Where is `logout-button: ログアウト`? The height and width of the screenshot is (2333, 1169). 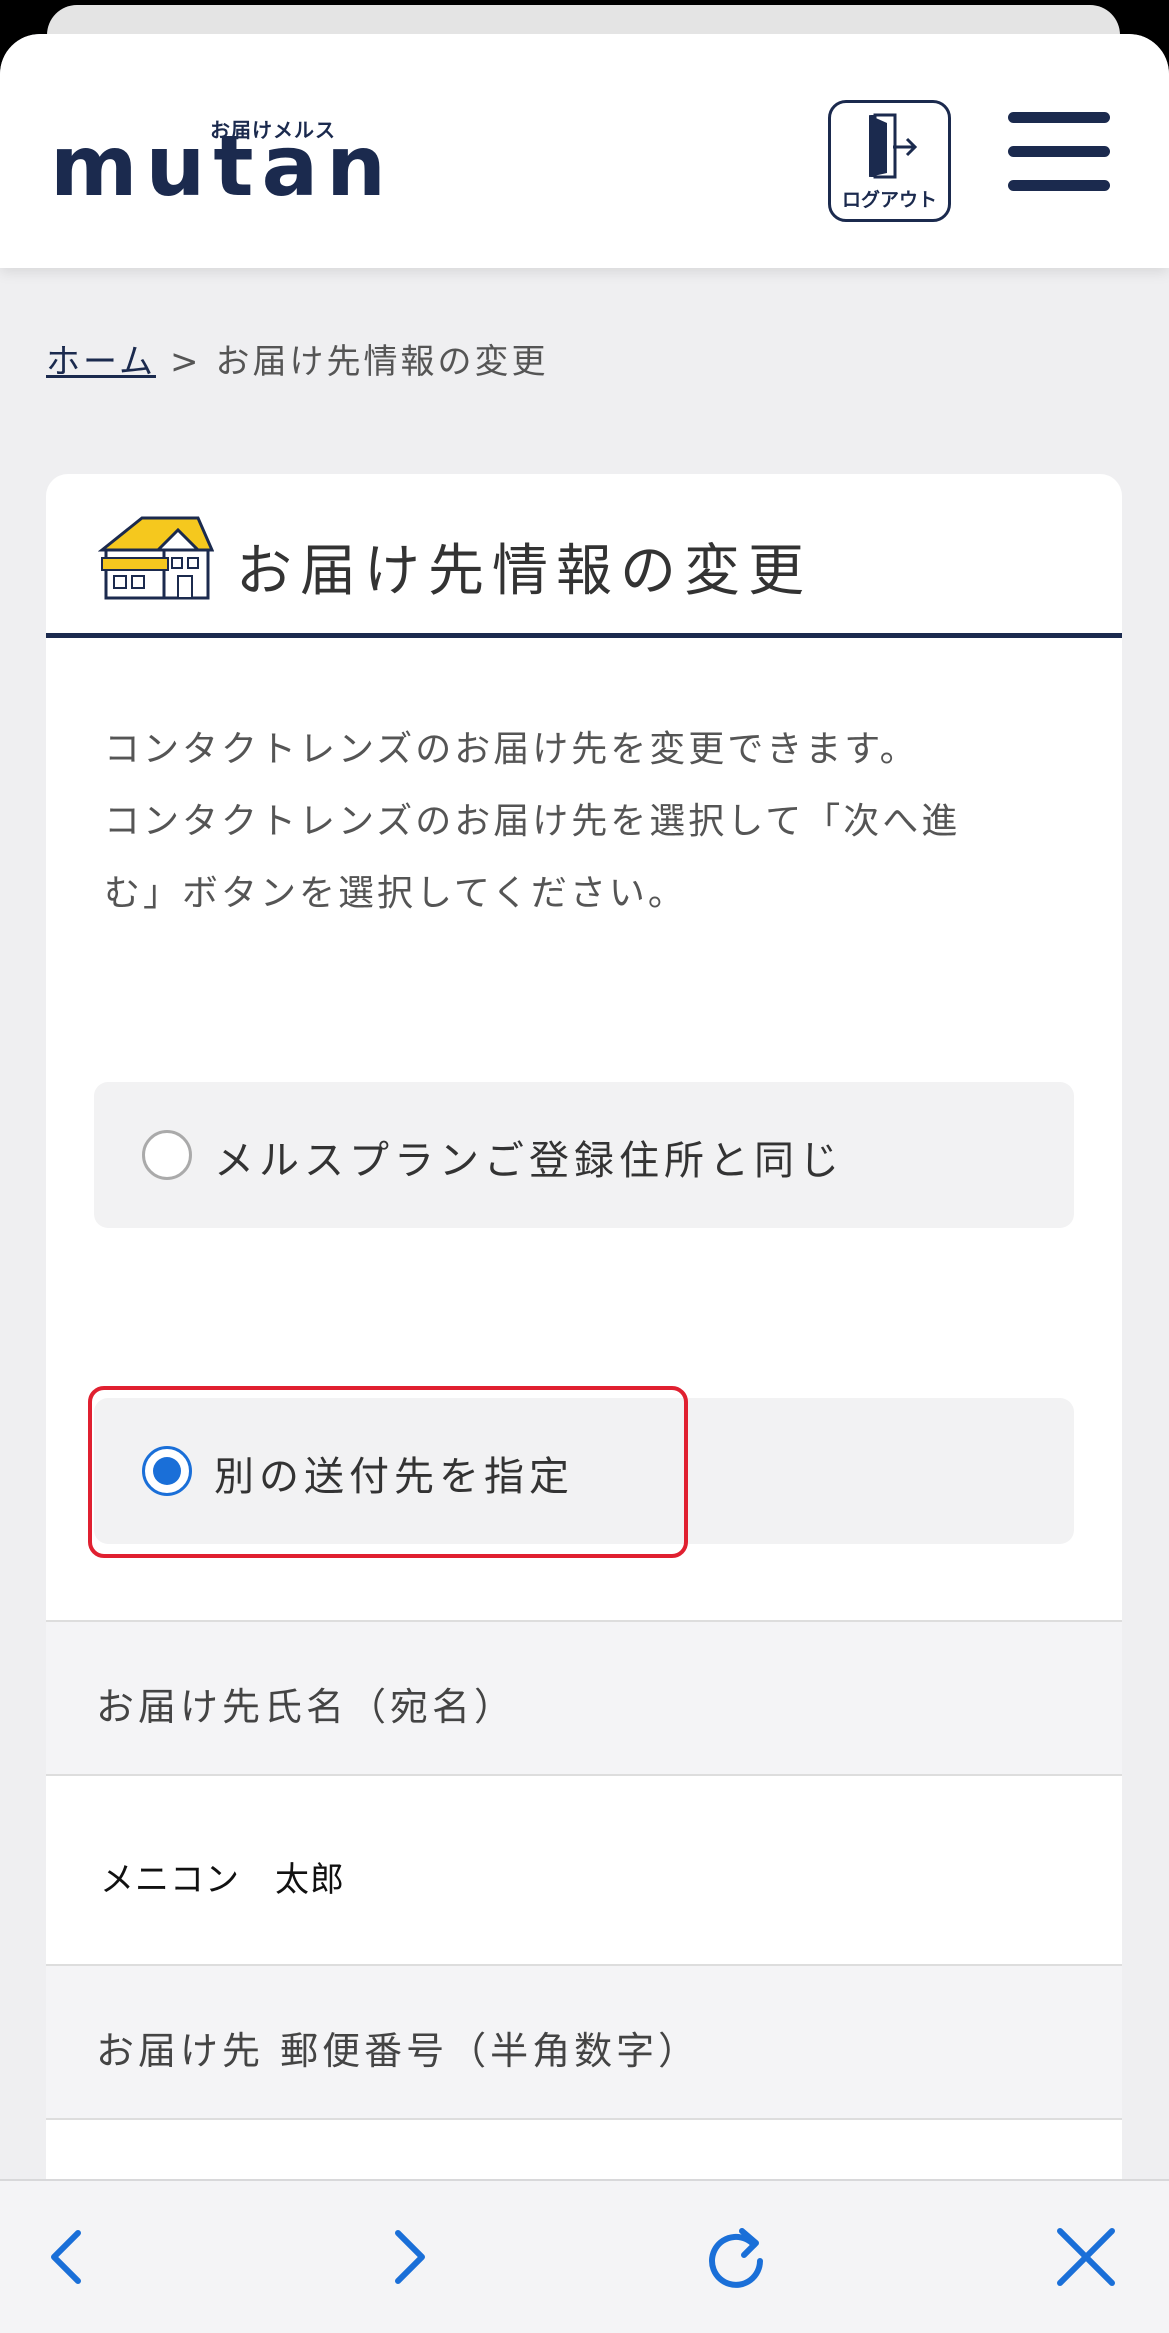 logout-button: ログアウト is located at coordinates (889, 161).